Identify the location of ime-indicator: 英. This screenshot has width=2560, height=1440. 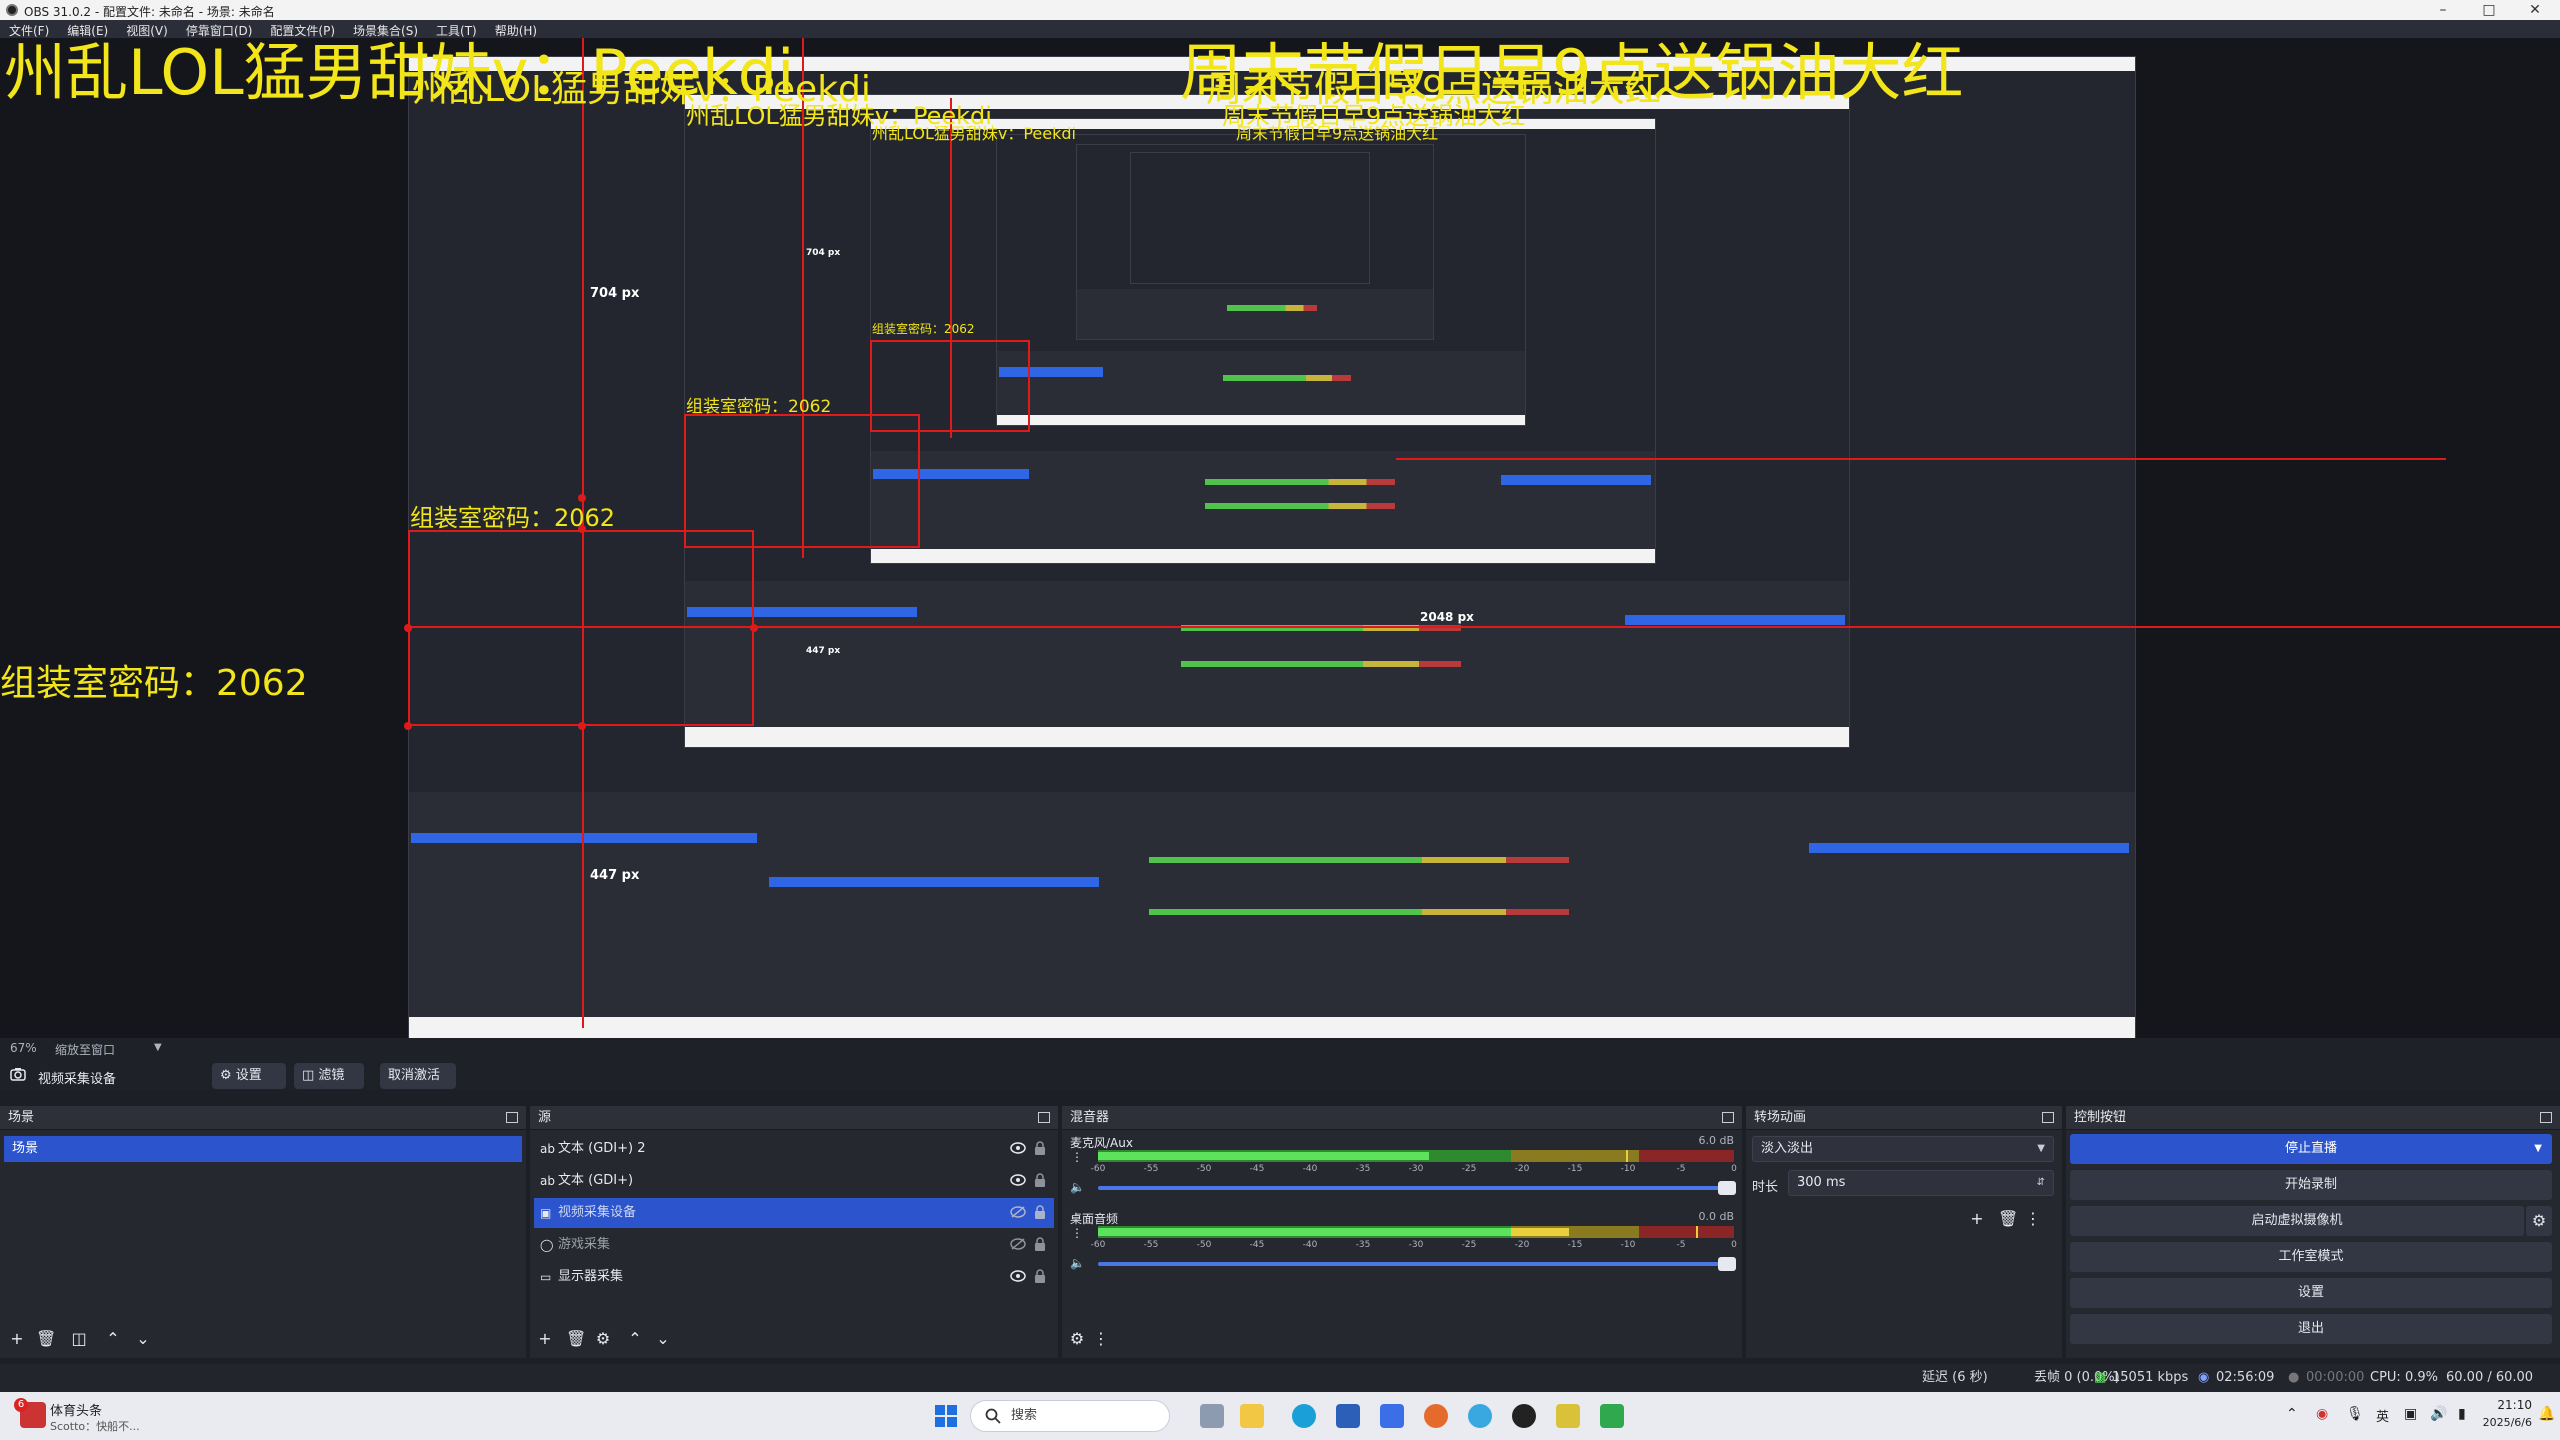
(2382, 1415).